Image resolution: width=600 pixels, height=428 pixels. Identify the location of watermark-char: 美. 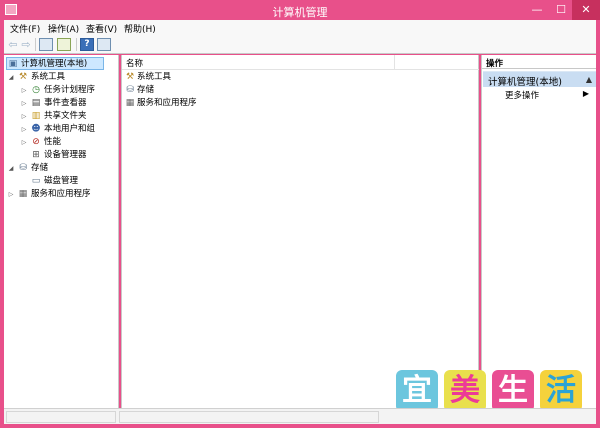
(465, 391).